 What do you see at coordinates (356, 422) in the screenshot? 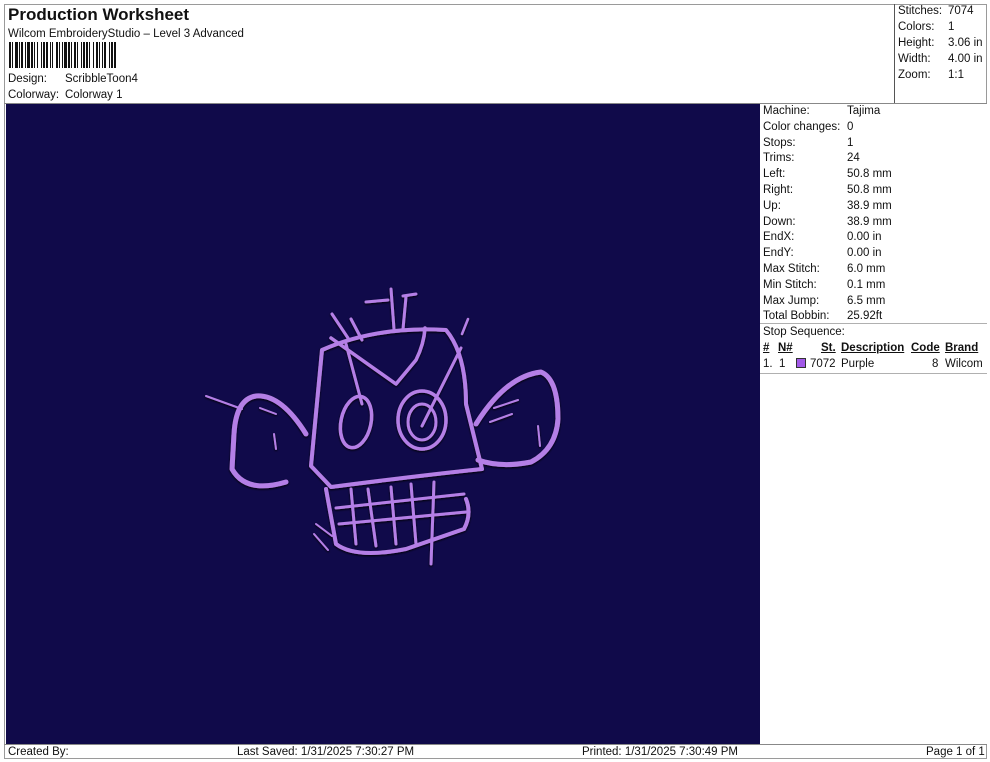
I see `left-eye` at bounding box center [356, 422].